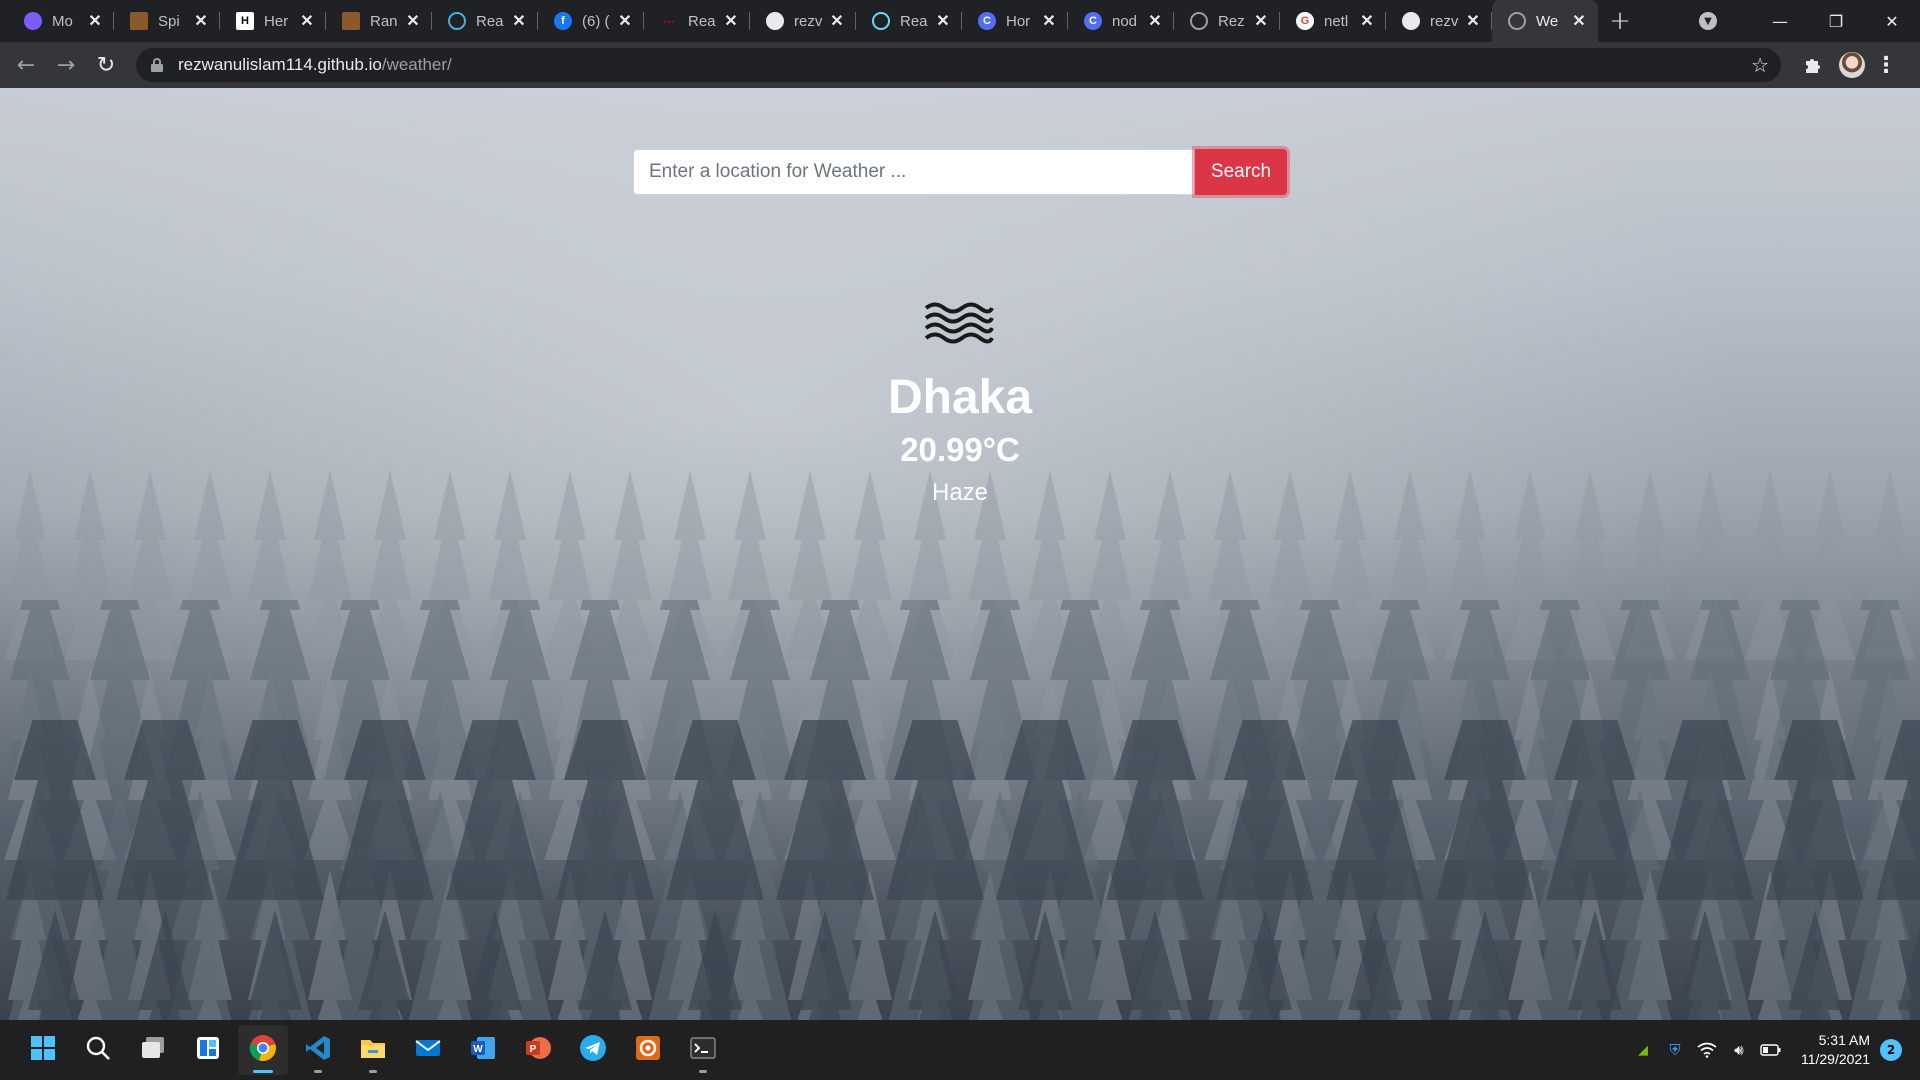  I want to click on tab-title: (6) (, so click(596, 21).